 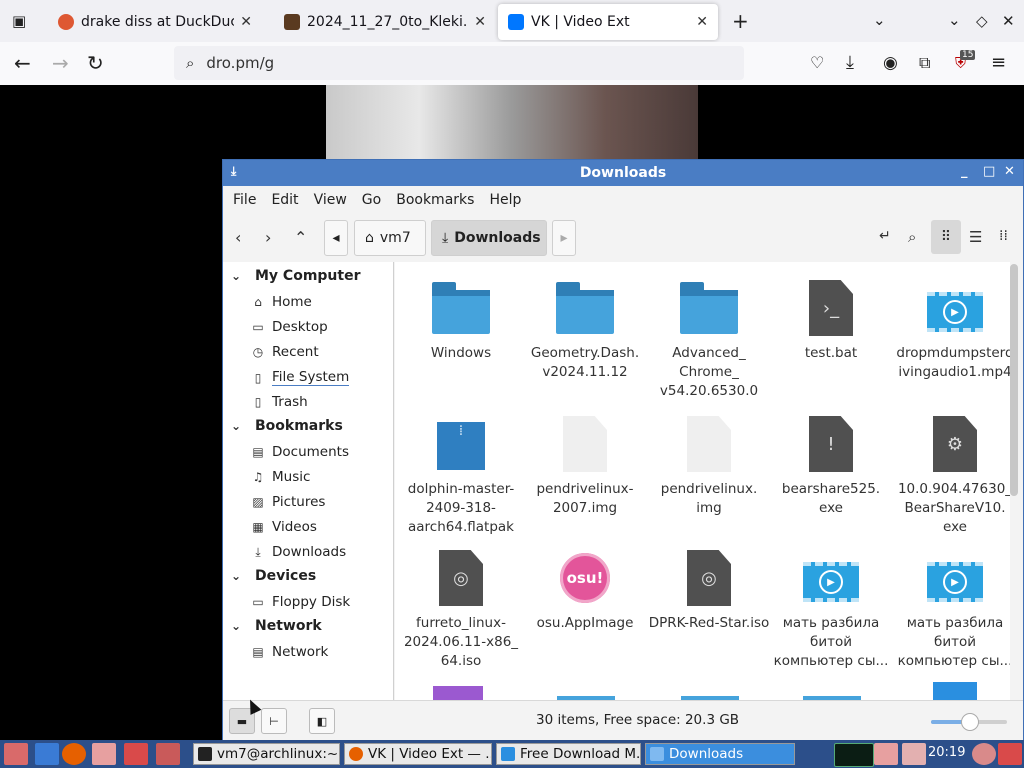 What do you see at coordinates (287, 426) in the screenshot?
I see `sidebar-section-bookmarks: ⌄ Bookmarks` at bounding box center [287, 426].